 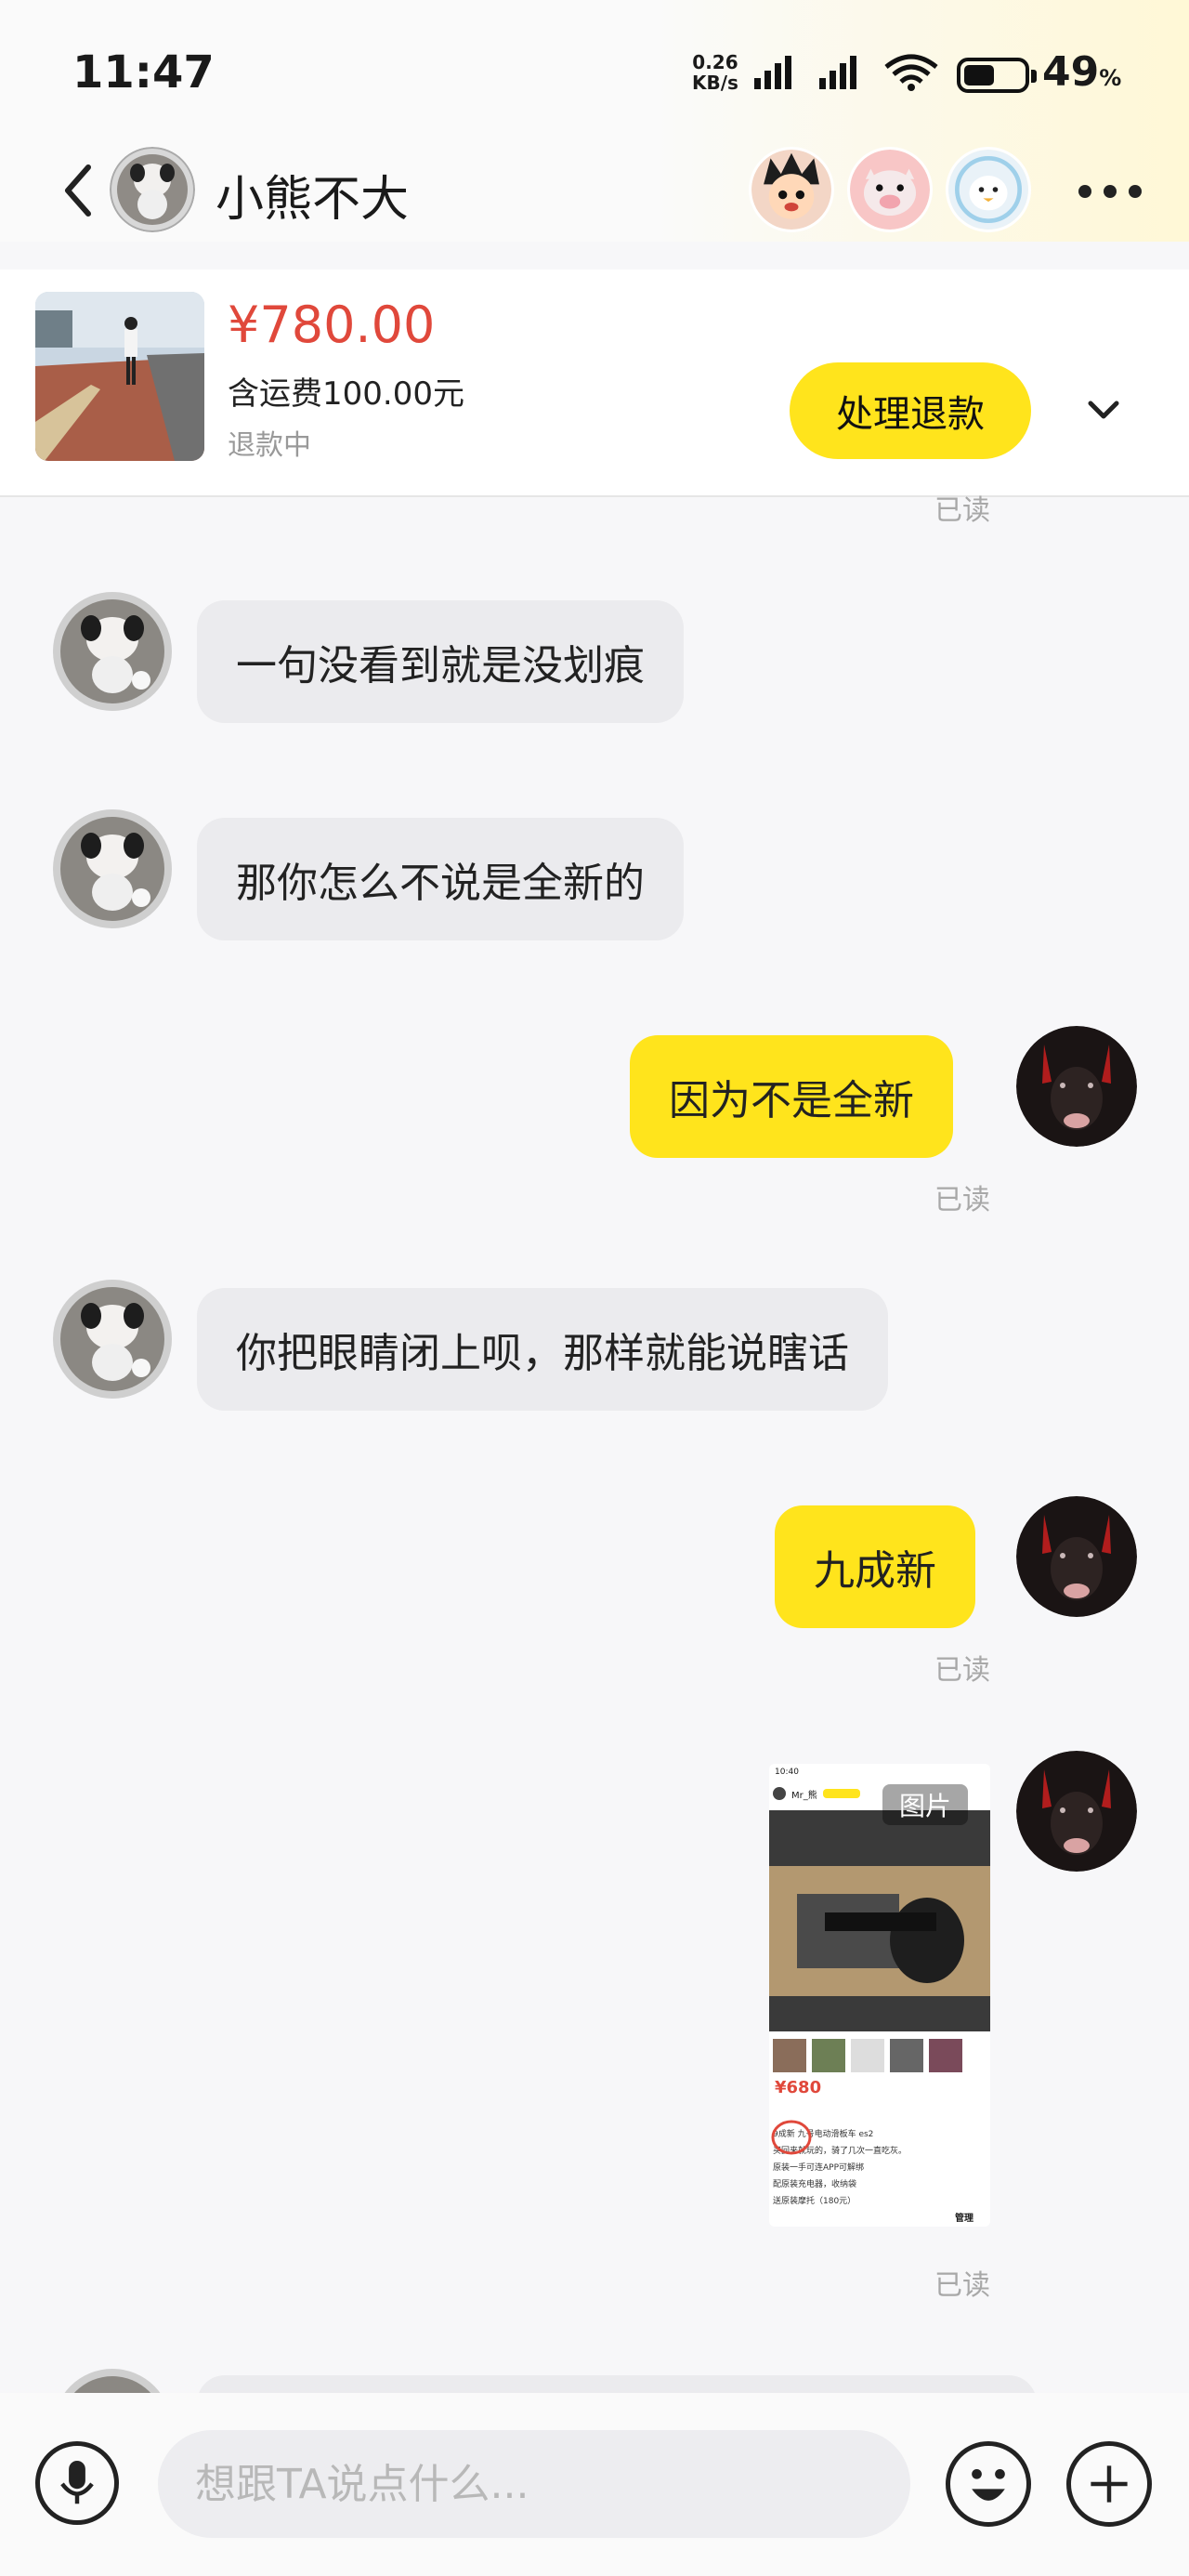 What do you see at coordinates (880, 2056) in the screenshot?
I see `shot-thumbnails` at bounding box center [880, 2056].